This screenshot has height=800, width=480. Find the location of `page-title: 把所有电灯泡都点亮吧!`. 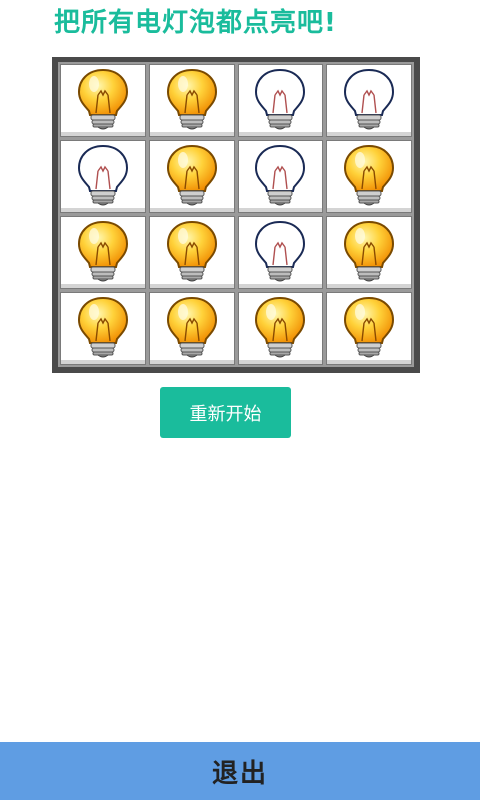

page-title: 把所有电灯泡都点亮吧! is located at coordinates (195, 23).